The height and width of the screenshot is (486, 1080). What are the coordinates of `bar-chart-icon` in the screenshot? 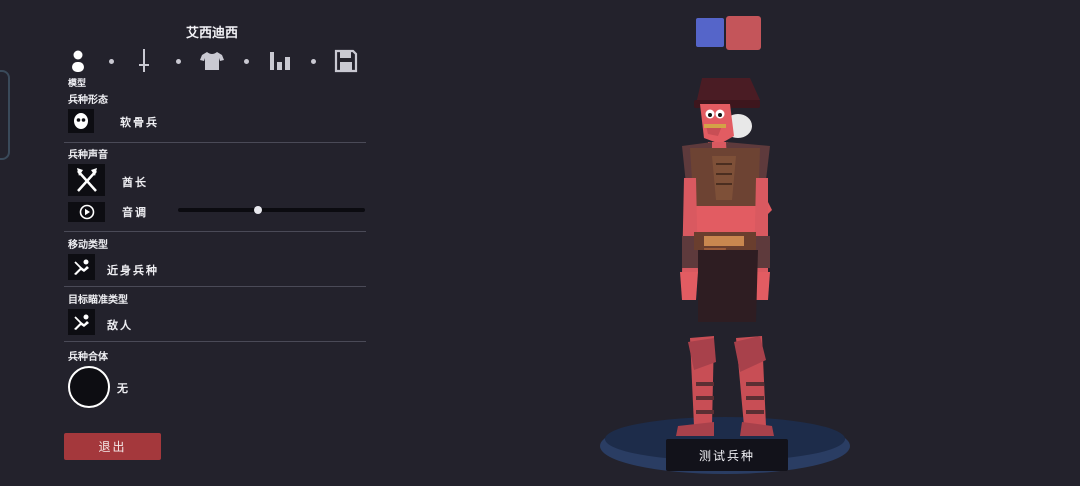 It's located at (280, 61).